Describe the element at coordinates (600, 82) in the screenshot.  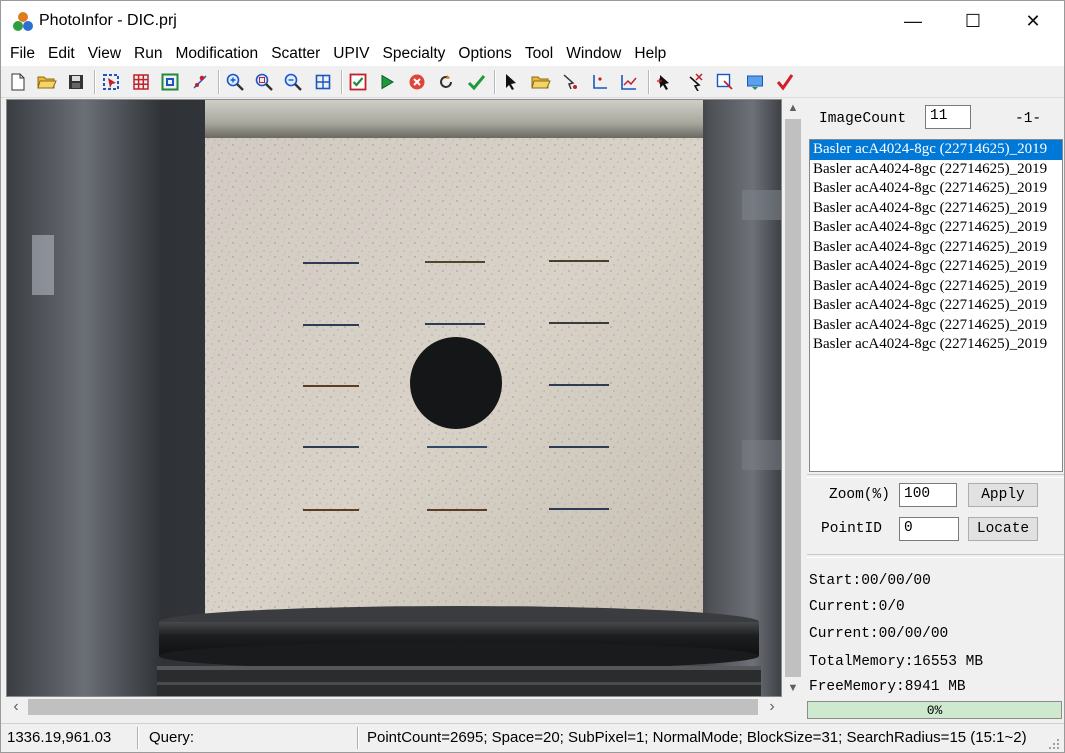
I see `axis-icon` at that location.